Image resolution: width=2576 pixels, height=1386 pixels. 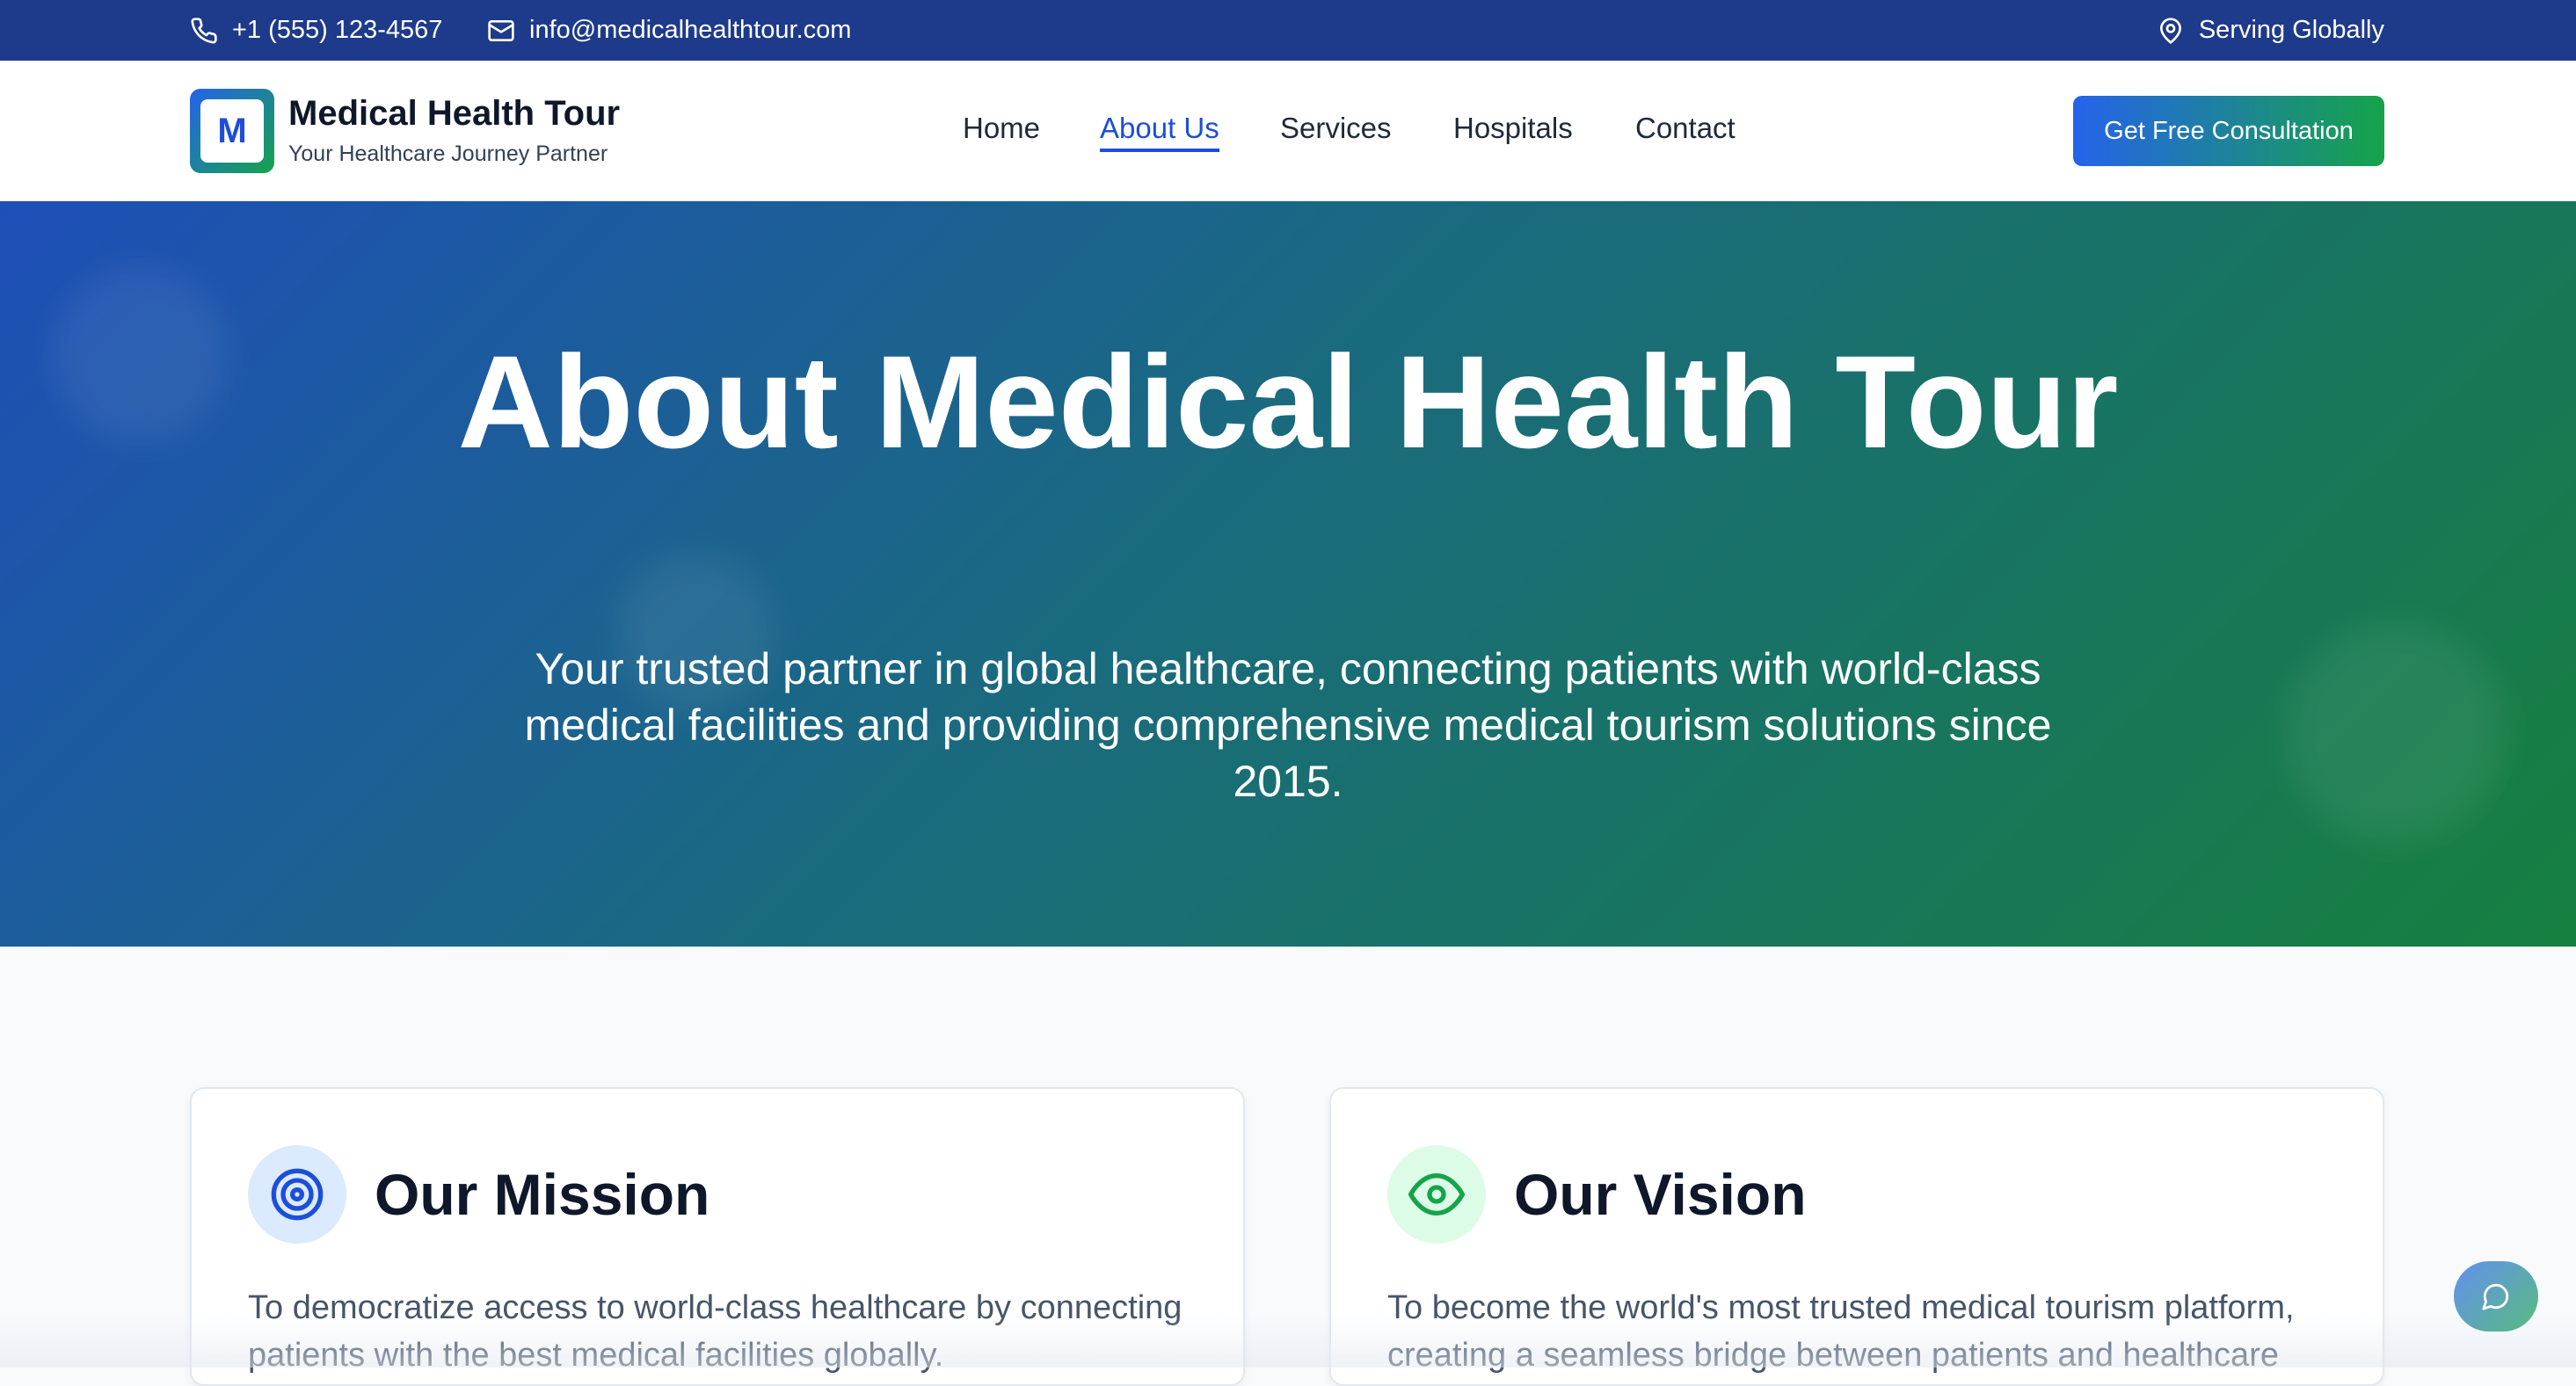 I want to click on nav-services: Services, so click(x=1336, y=128).